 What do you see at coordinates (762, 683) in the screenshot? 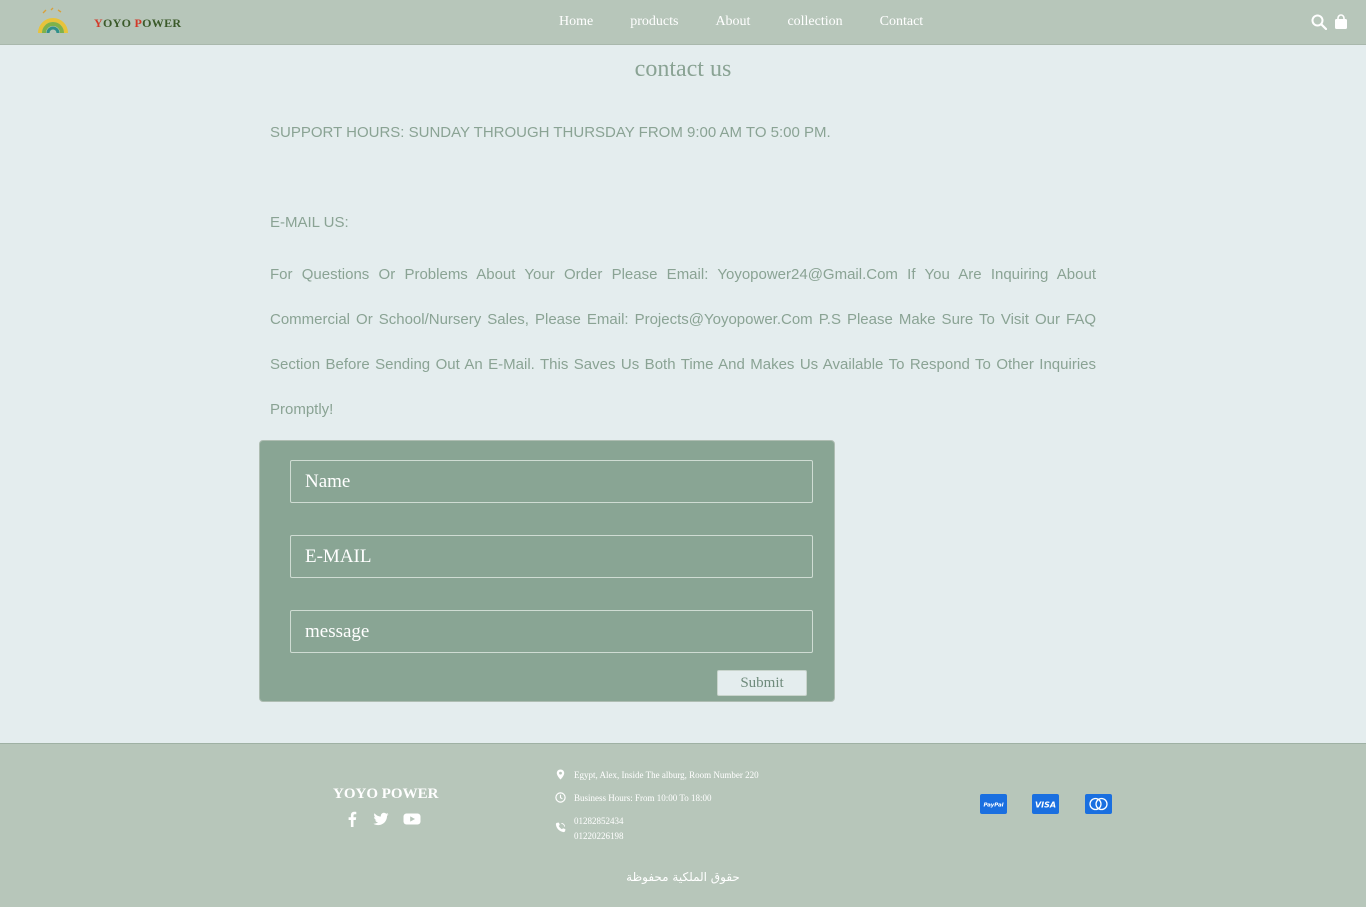
I see `submit-button: Submit` at bounding box center [762, 683].